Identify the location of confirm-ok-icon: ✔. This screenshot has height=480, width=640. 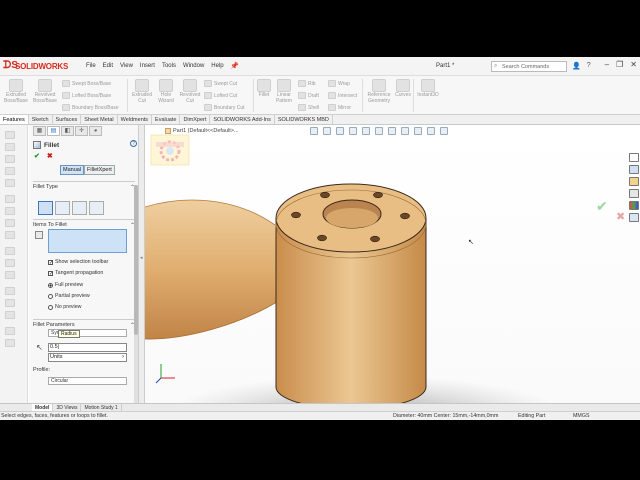
(602, 206).